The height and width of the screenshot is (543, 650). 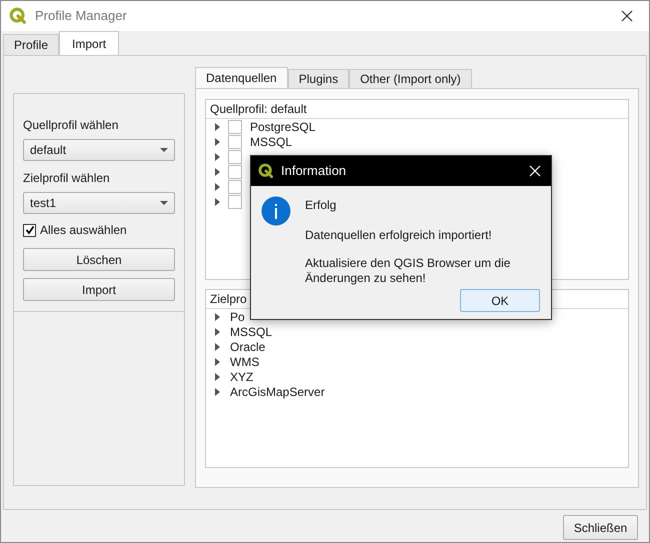 What do you see at coordinates (283, 127) in the screenshot?
I see `tree-item: PostgreSQL` at bounding box center [283, 127].